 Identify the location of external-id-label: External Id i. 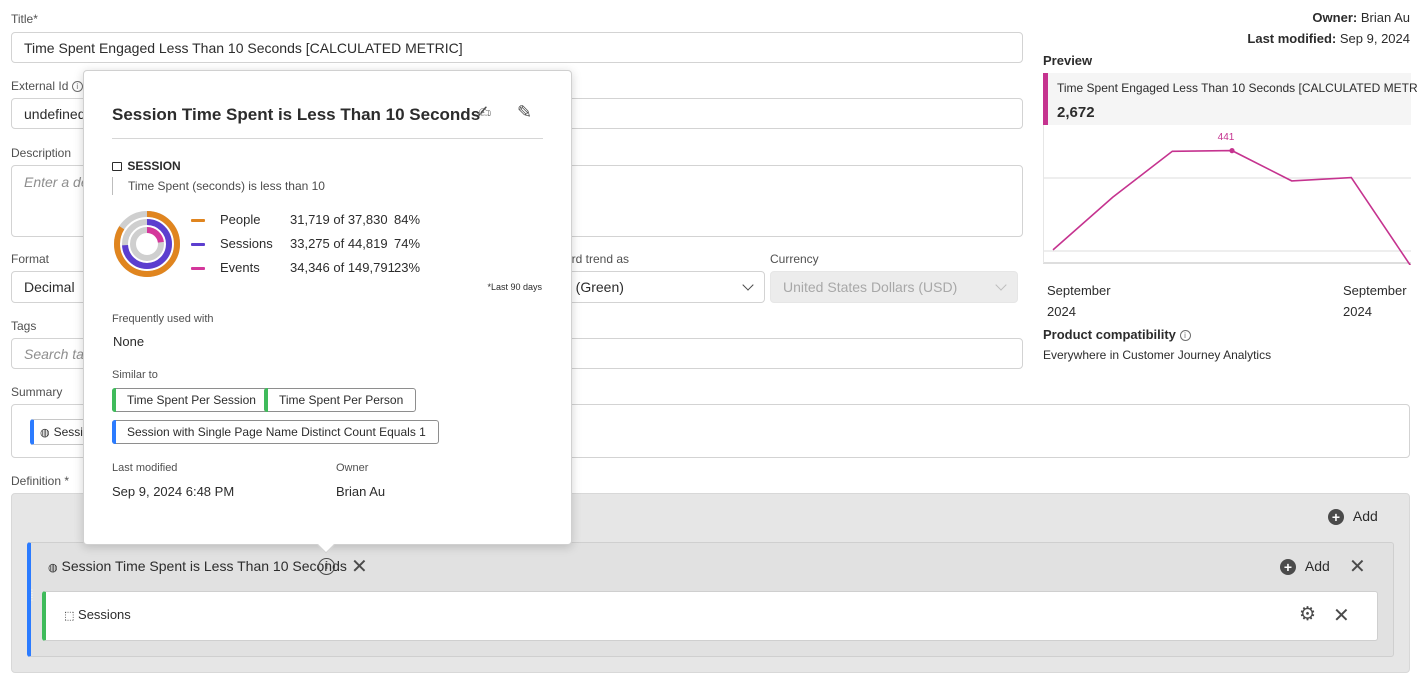
(47, 86).